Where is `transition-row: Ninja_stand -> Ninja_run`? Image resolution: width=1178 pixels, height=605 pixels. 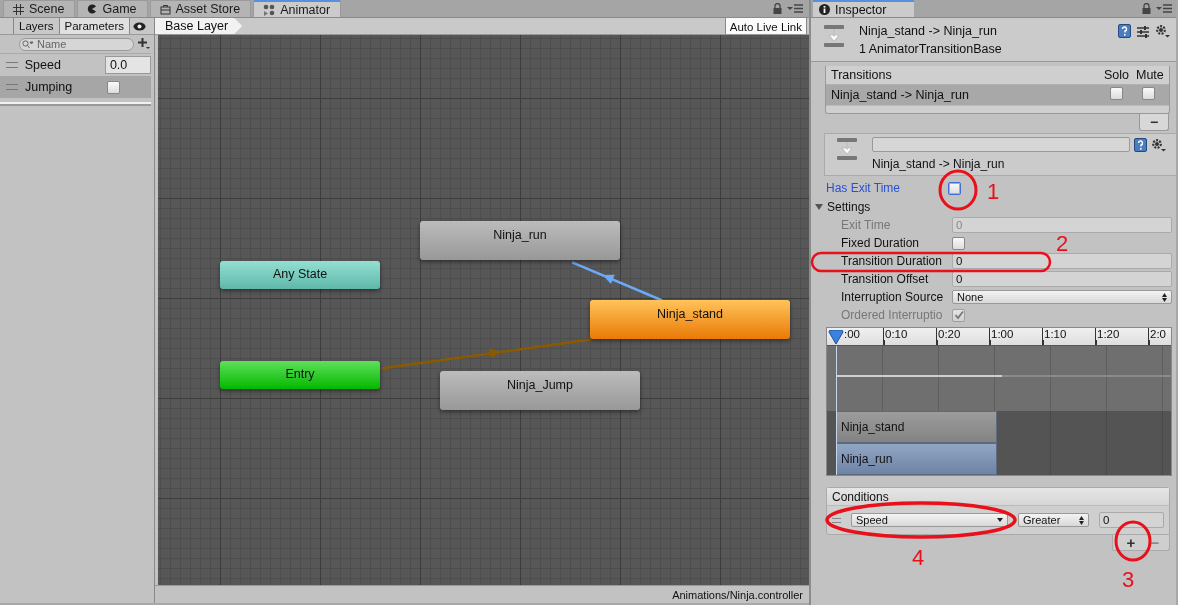 transition-row: Ninja_stand -> Ninja_run is located at coordinates (997, 95).